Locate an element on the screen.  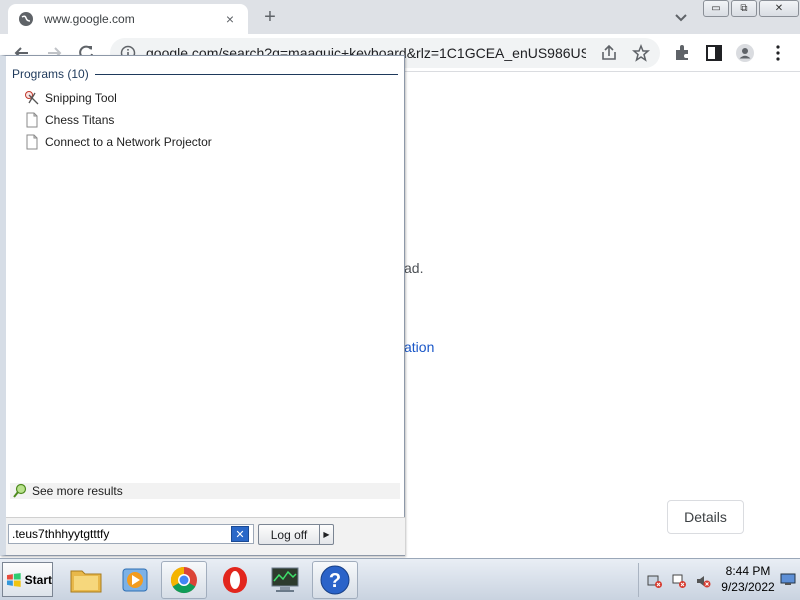
start-search-input is located at coordinates (120, 534).